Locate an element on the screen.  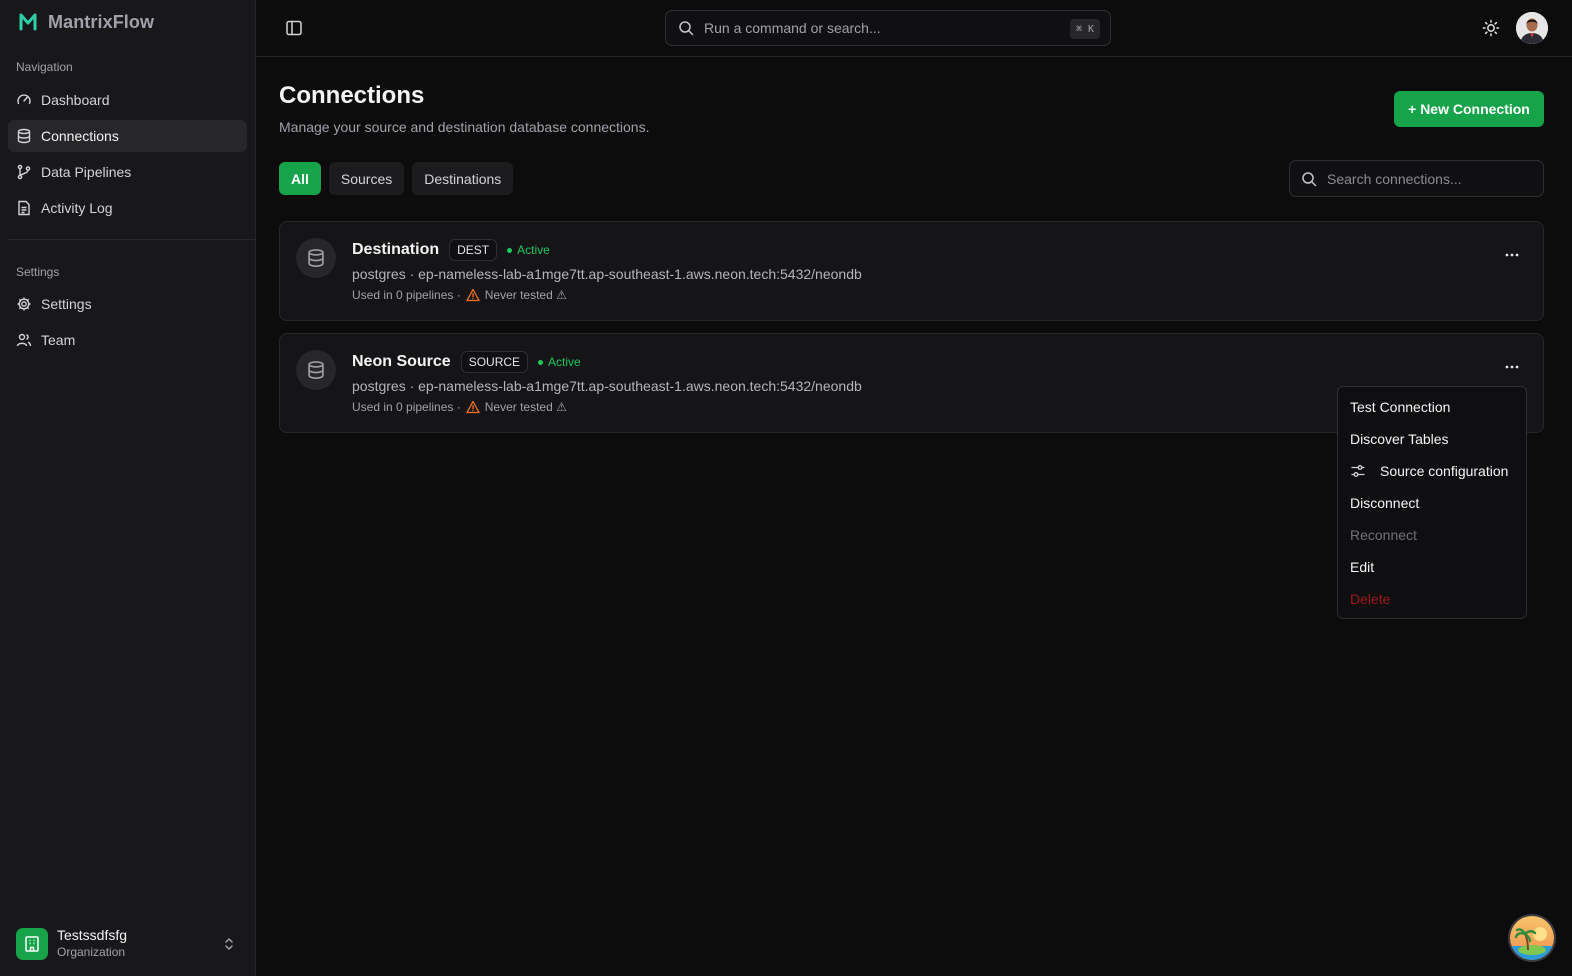
building-icon is located at coordinates (32, 944).